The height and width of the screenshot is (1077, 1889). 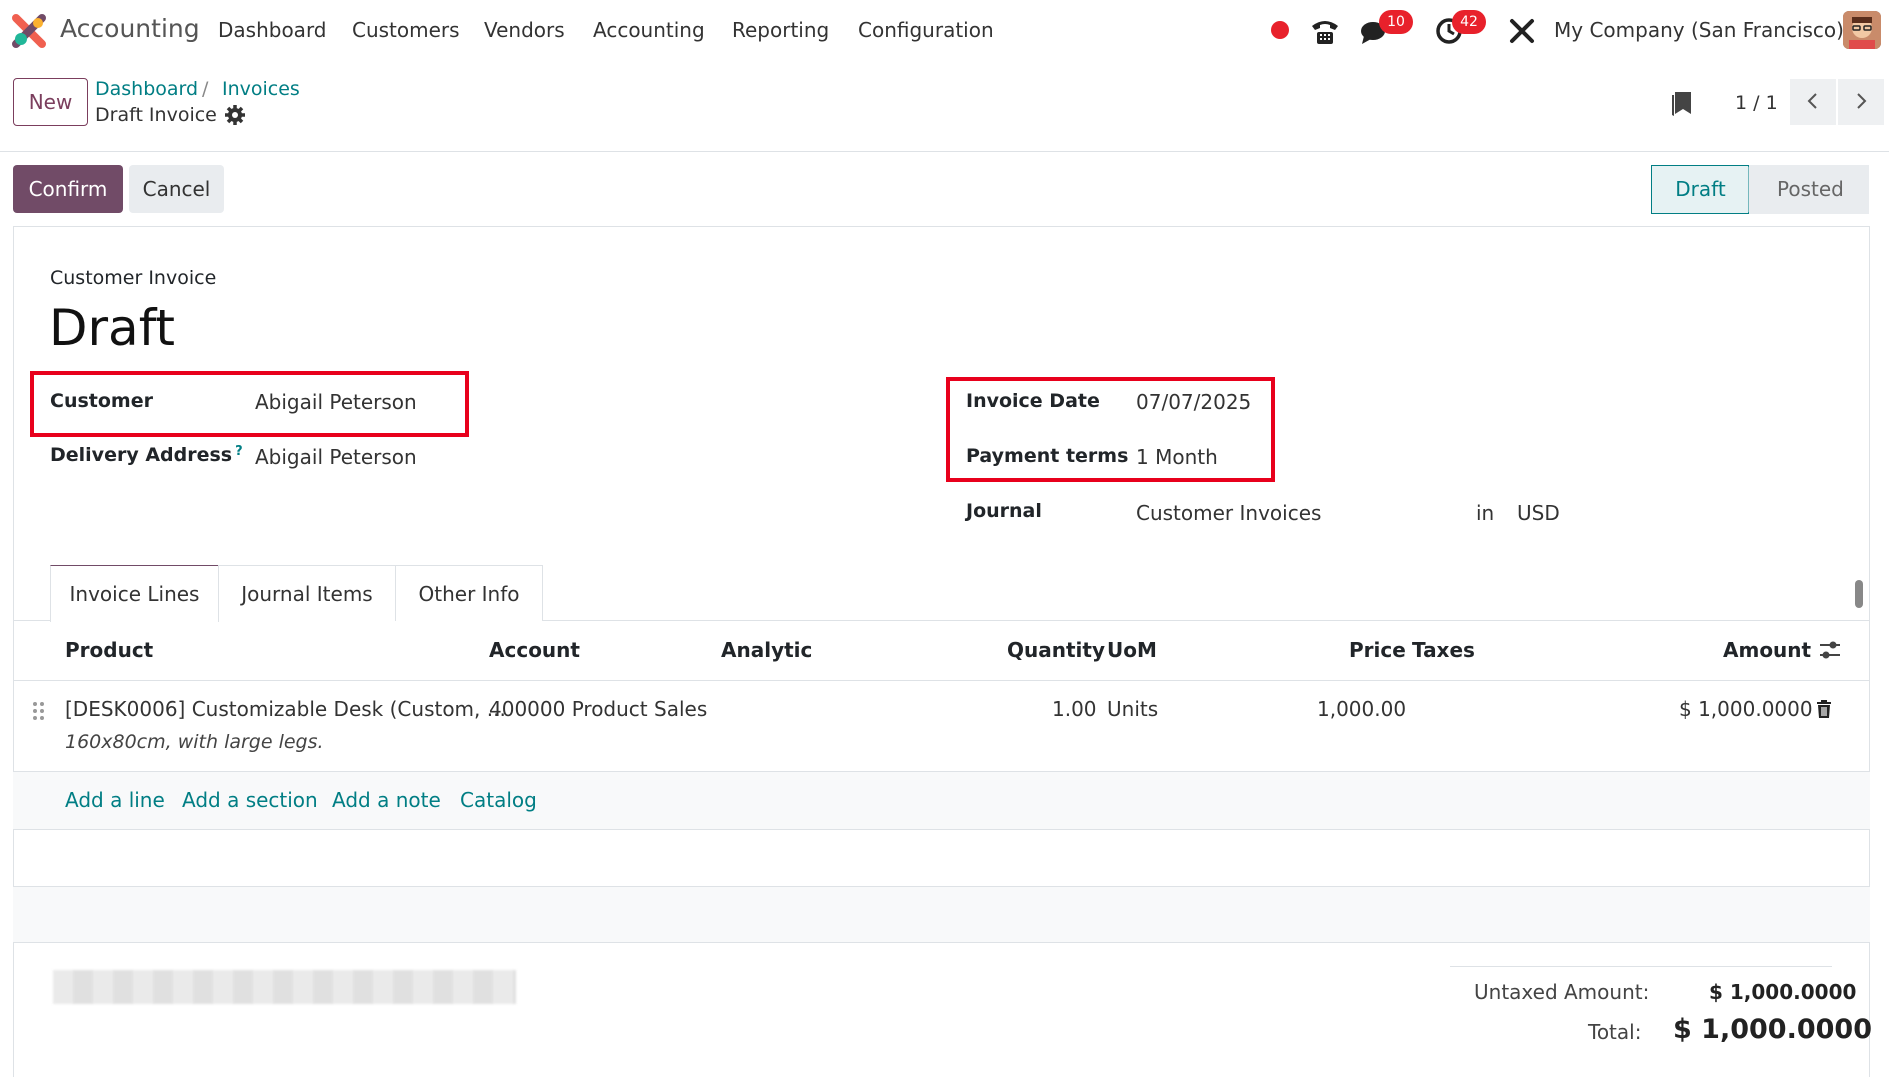 I want to click on chevron-left-icon, so click(x=1812, y=100).